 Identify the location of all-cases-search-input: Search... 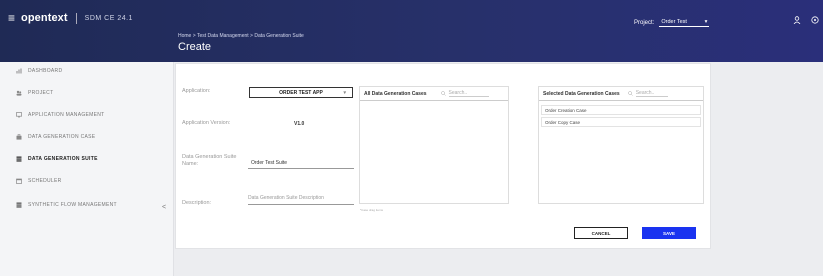
(468, 93).